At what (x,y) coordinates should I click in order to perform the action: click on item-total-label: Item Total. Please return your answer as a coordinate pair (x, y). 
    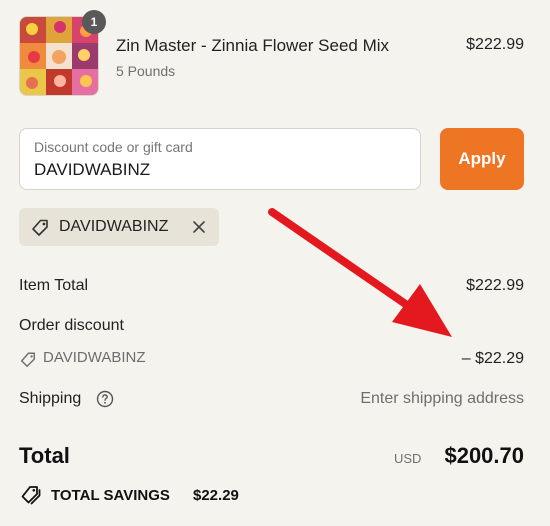
    Looking at the image, I should click on (54, 285).